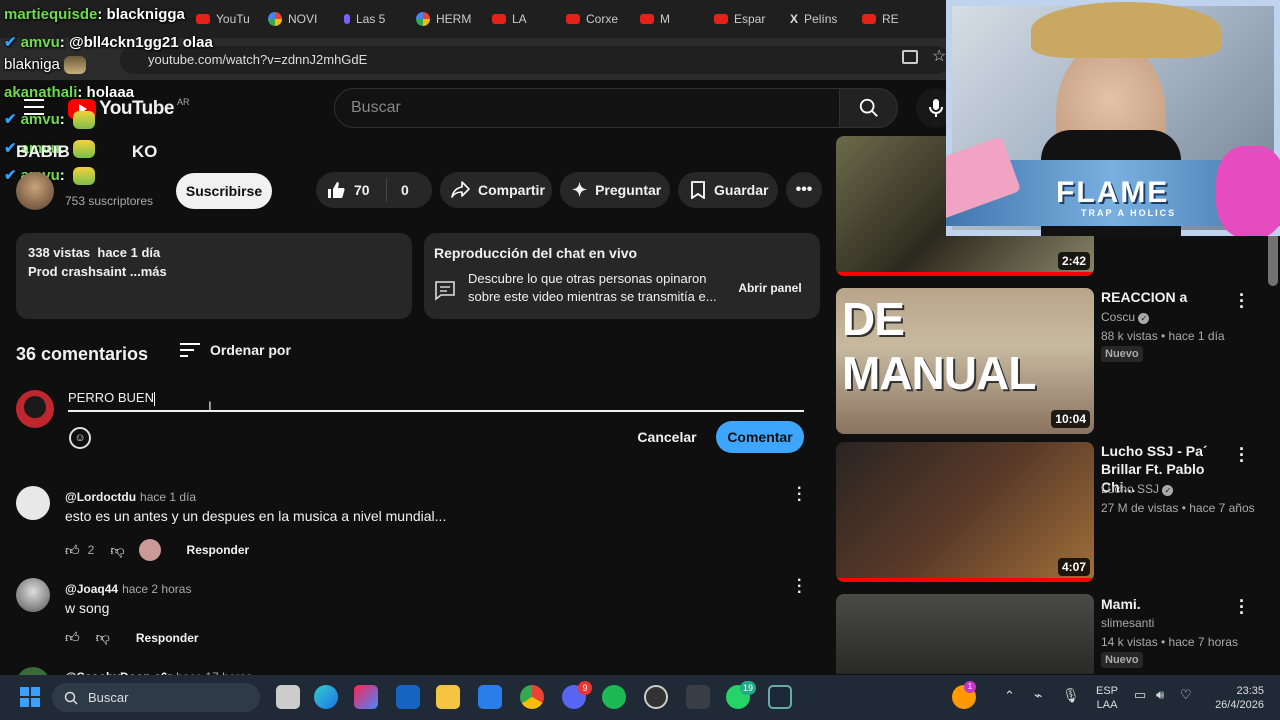  Describe the element at coordinates (326, 697) in the screenshot. I see `edge-browser-icon` at that location.